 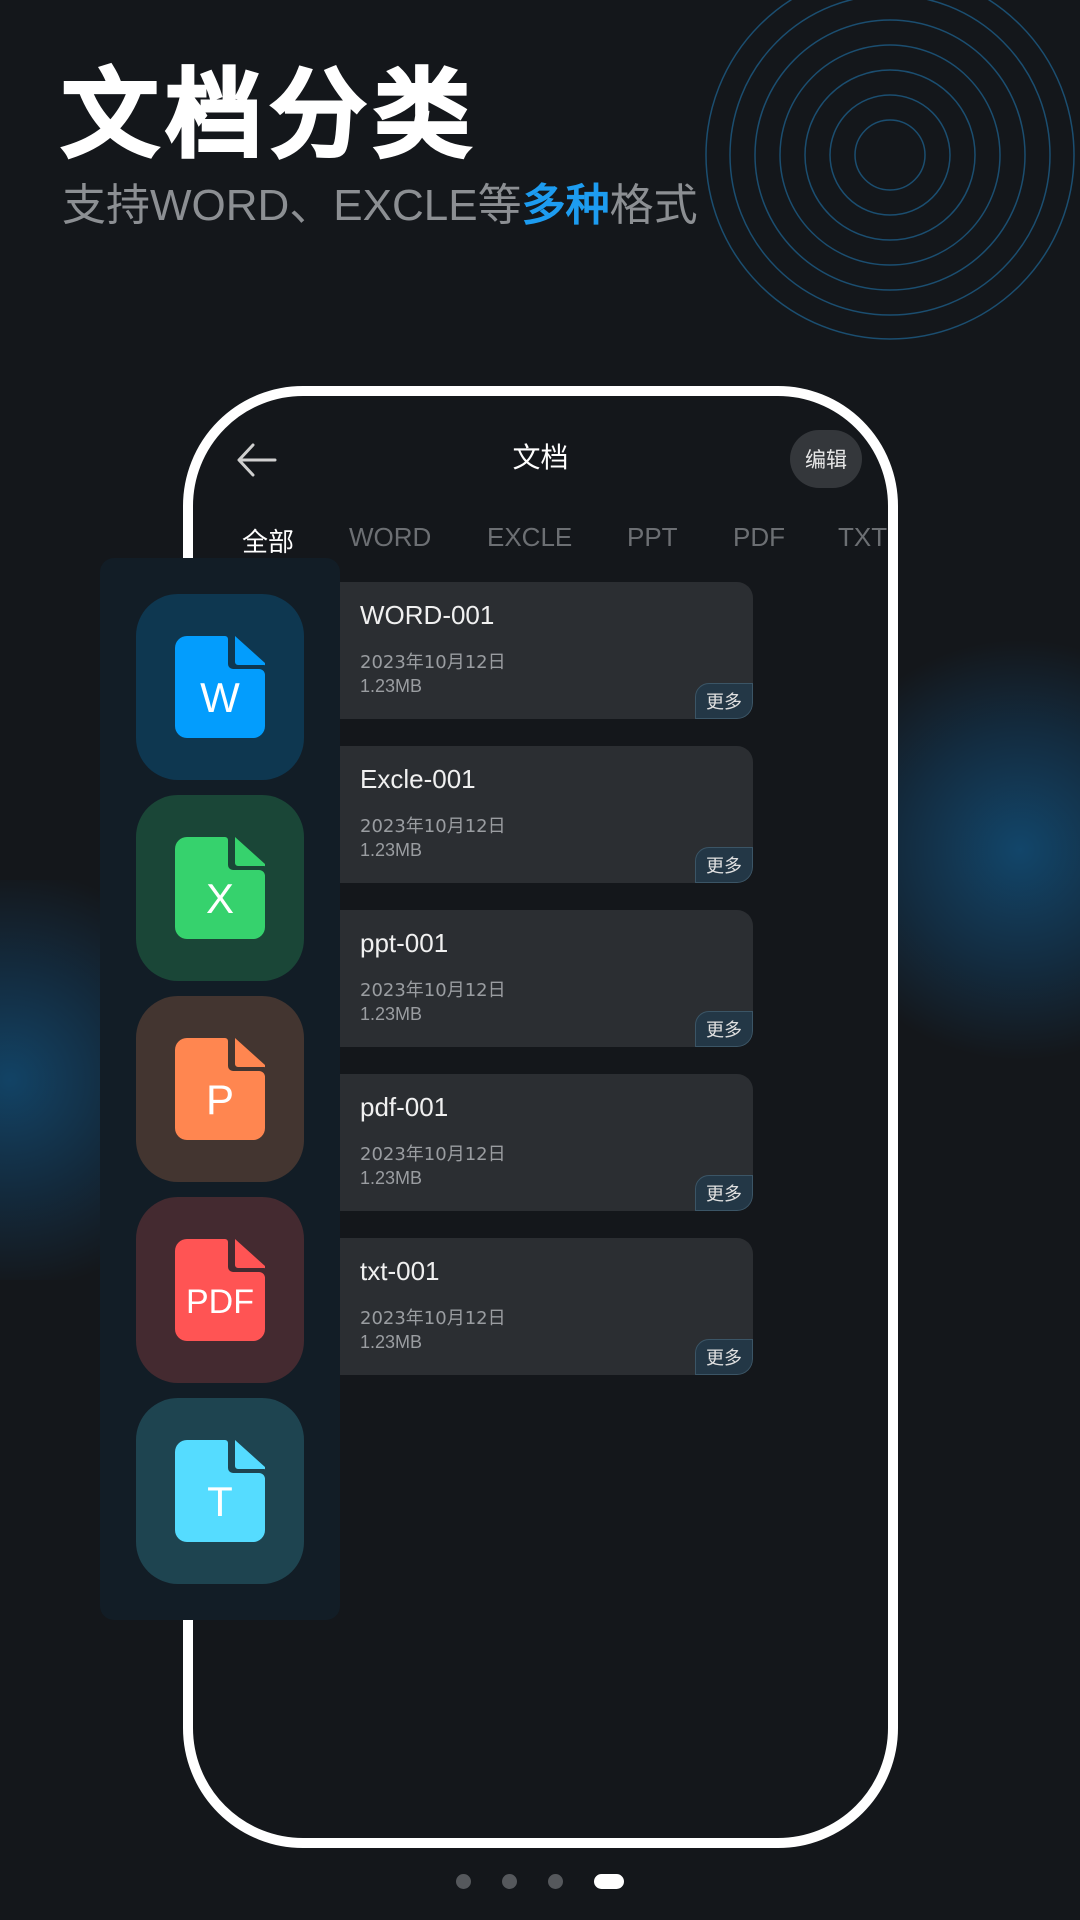 I want to click on file-type-tile: PDF, so click(x=220, y=1290).